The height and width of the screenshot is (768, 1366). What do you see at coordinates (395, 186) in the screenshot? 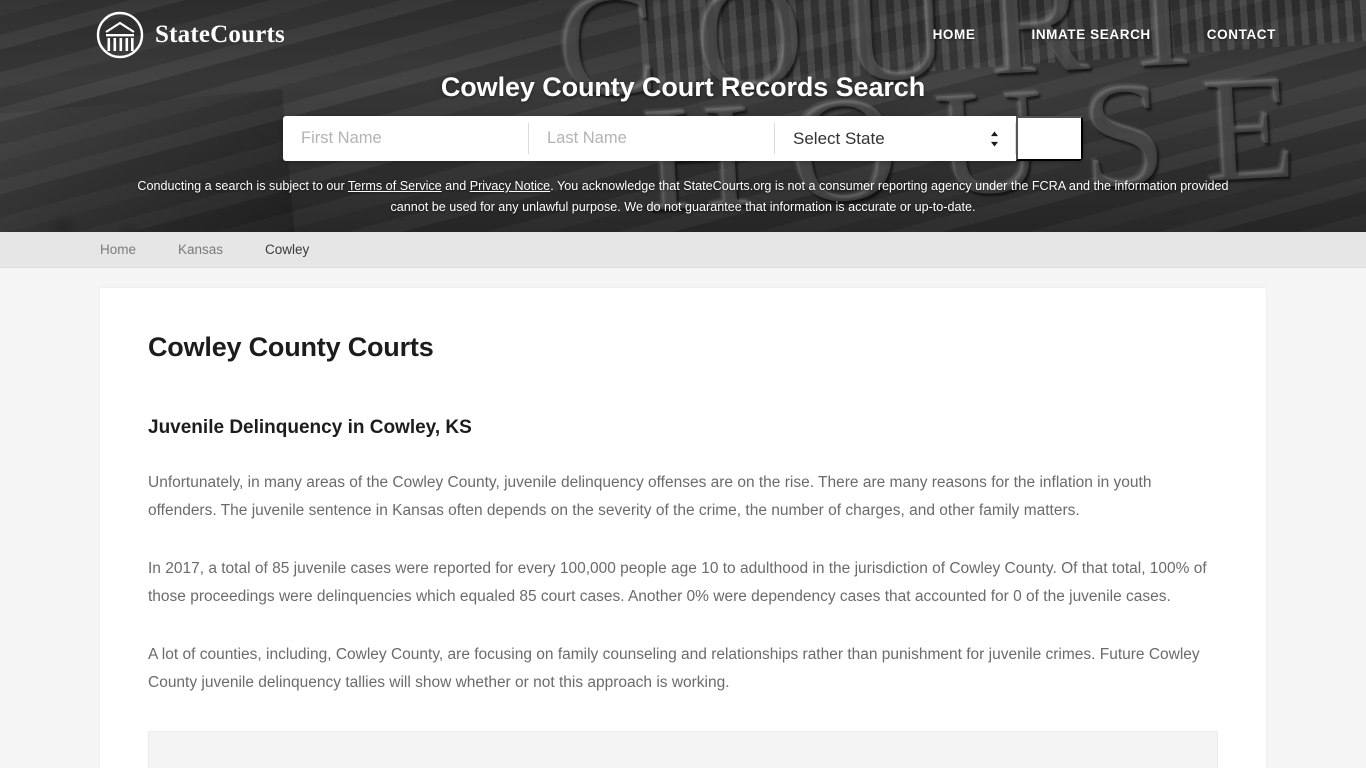
I see `terms-of-service-link: Terms of Service` at bounding box center [395, 186].